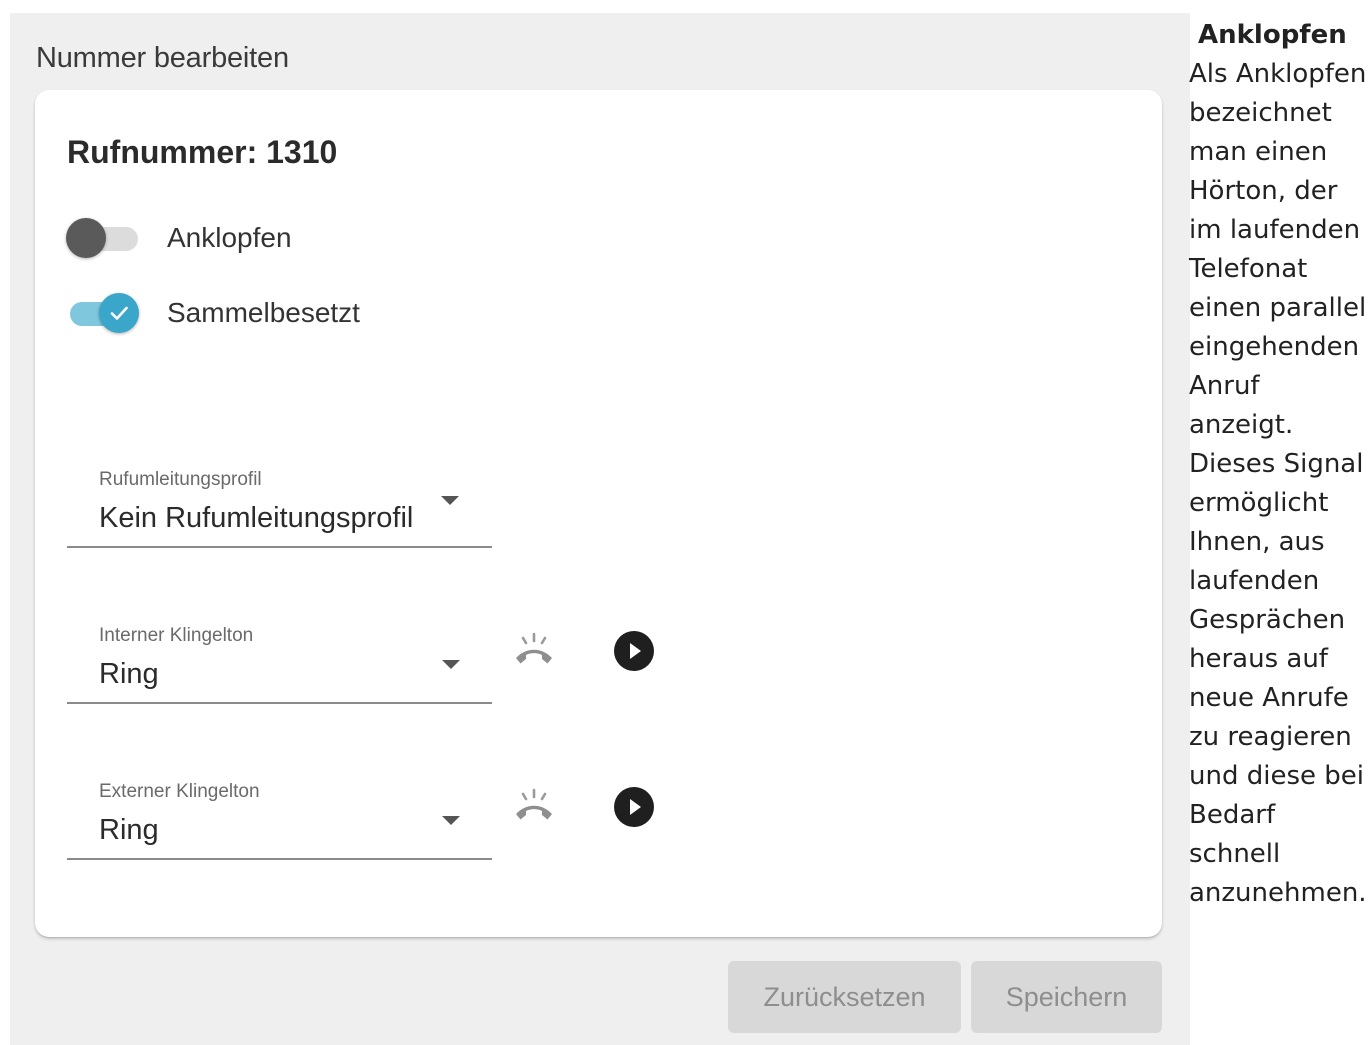  Describe the element at coordinates (1066, 997) in the screenshot. I see `save-button: Speichern` at that location.